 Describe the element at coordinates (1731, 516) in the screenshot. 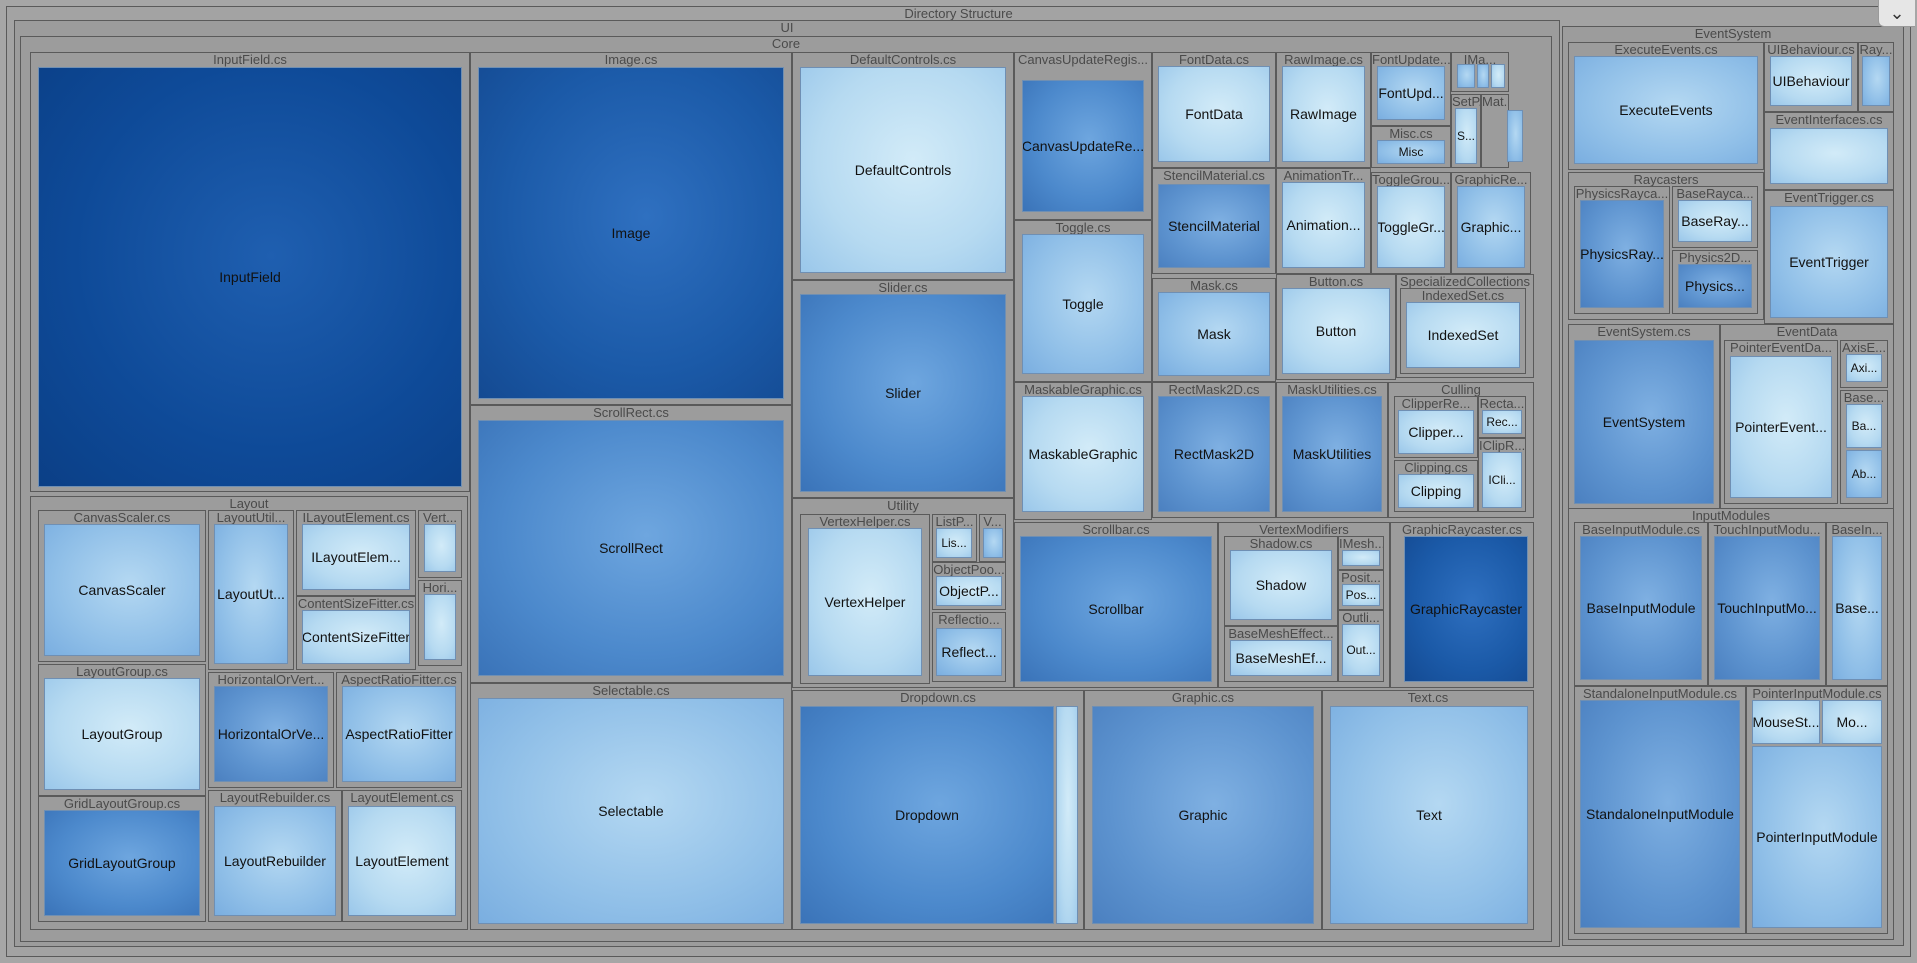

I see `group-label: InputModules` at that location.